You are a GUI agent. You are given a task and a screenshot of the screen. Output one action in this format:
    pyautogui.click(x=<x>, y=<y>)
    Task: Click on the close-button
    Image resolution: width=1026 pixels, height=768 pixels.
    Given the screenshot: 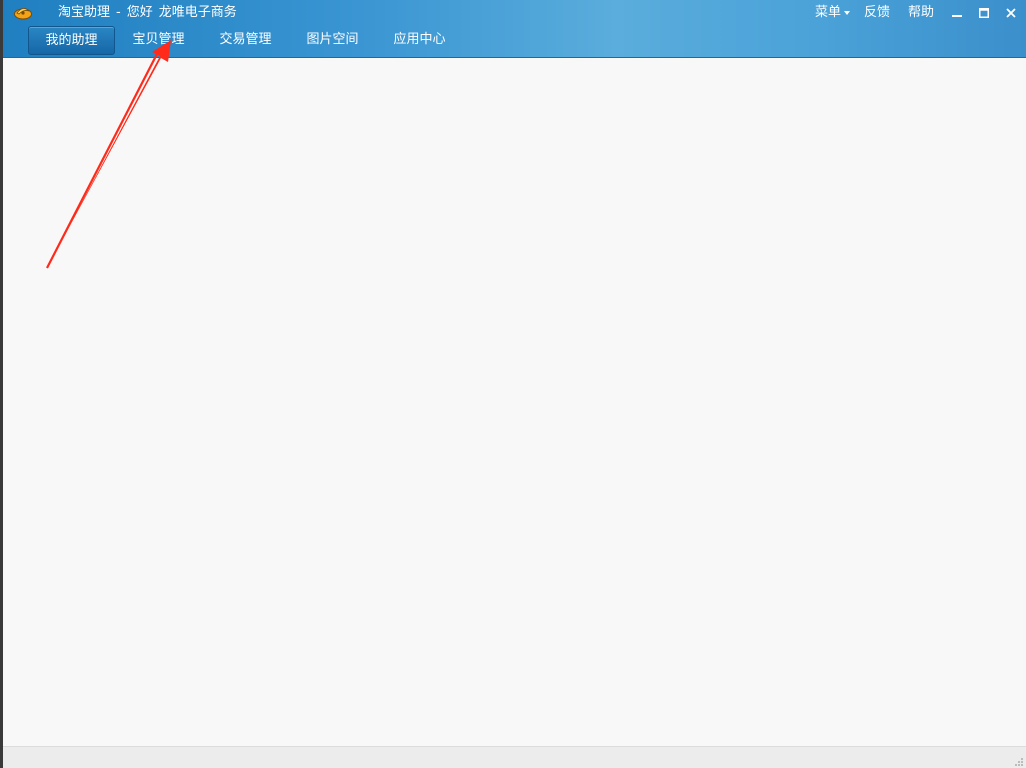 What is the action you would take?
    pyautogui.click(x=1011, y=13)
    